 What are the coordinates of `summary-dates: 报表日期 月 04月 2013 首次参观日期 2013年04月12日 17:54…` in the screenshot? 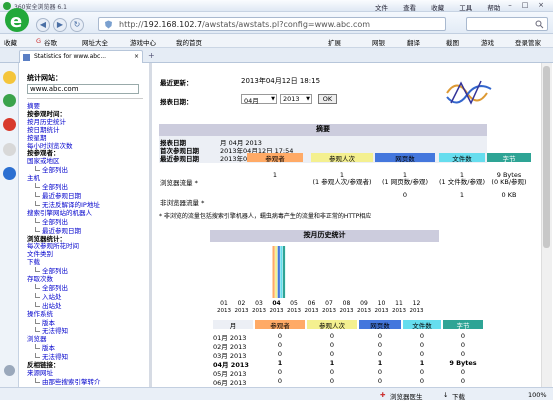 It's located at (323, 149).